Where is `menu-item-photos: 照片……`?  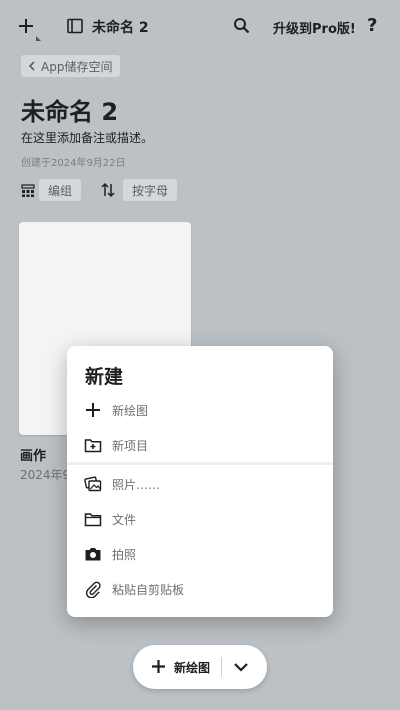 menu-item-photos: 照片…… is located at coordinates (200, 484).